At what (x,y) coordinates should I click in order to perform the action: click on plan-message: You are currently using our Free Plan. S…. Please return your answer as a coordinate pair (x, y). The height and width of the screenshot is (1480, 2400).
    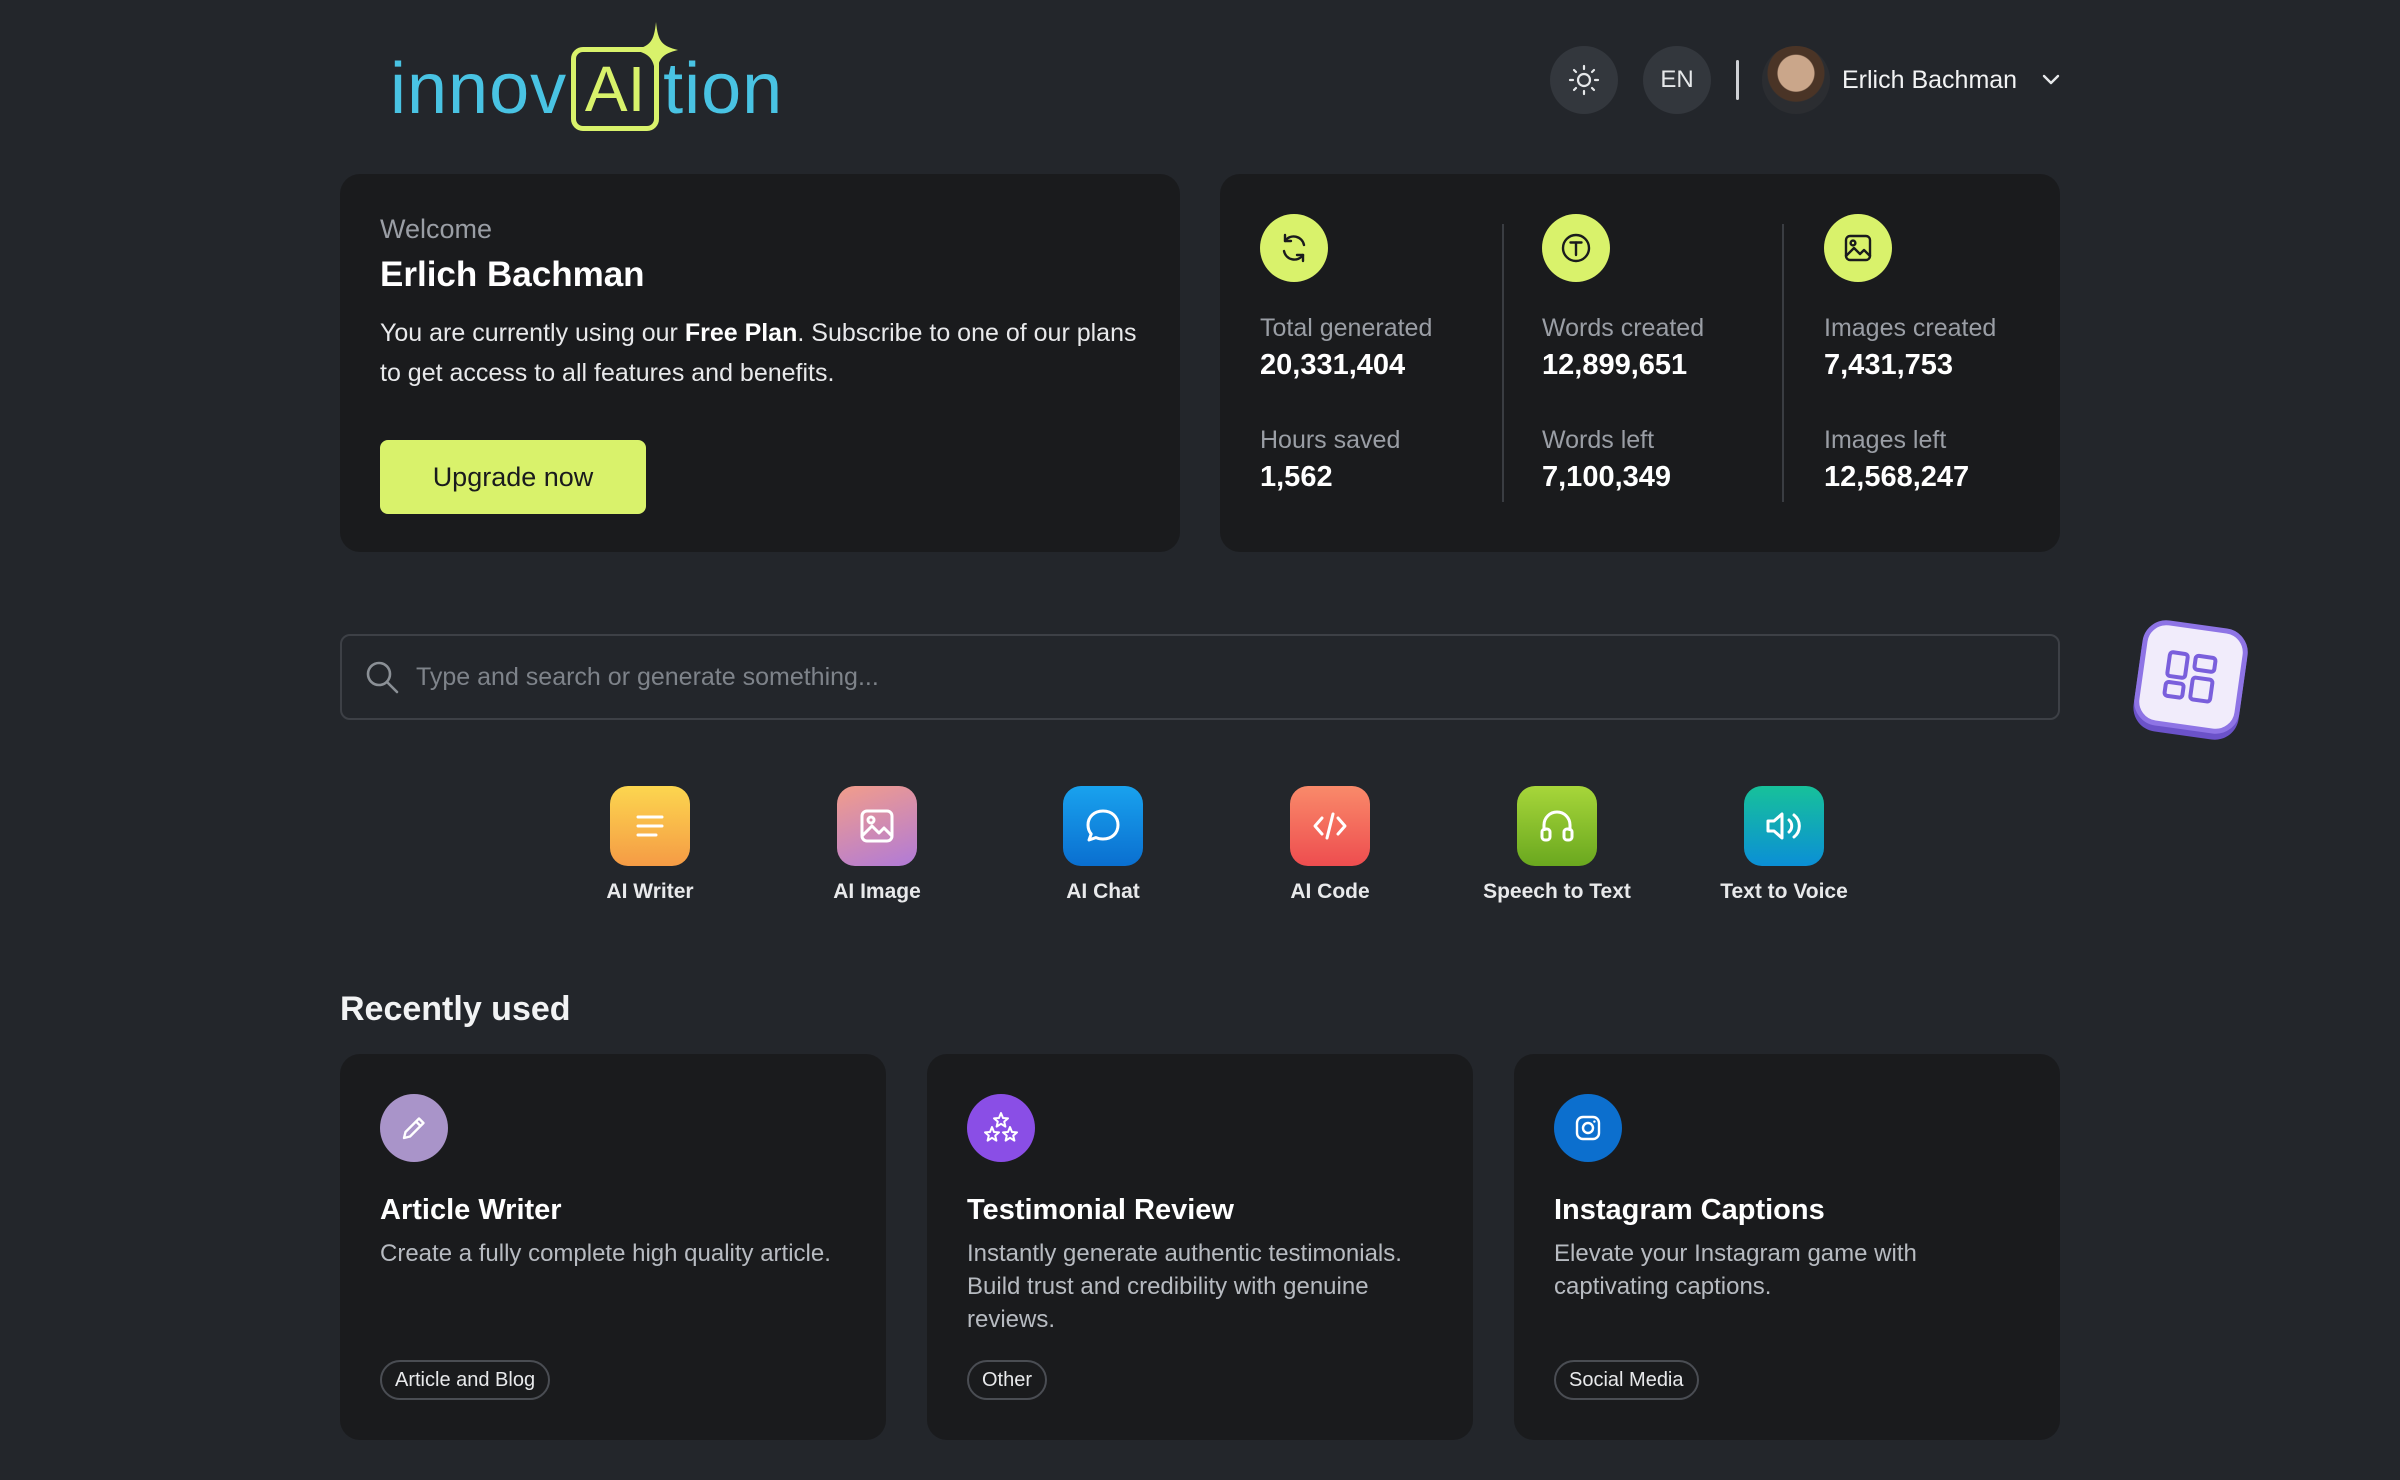
    Looking at the image, I should click on (760, 353).